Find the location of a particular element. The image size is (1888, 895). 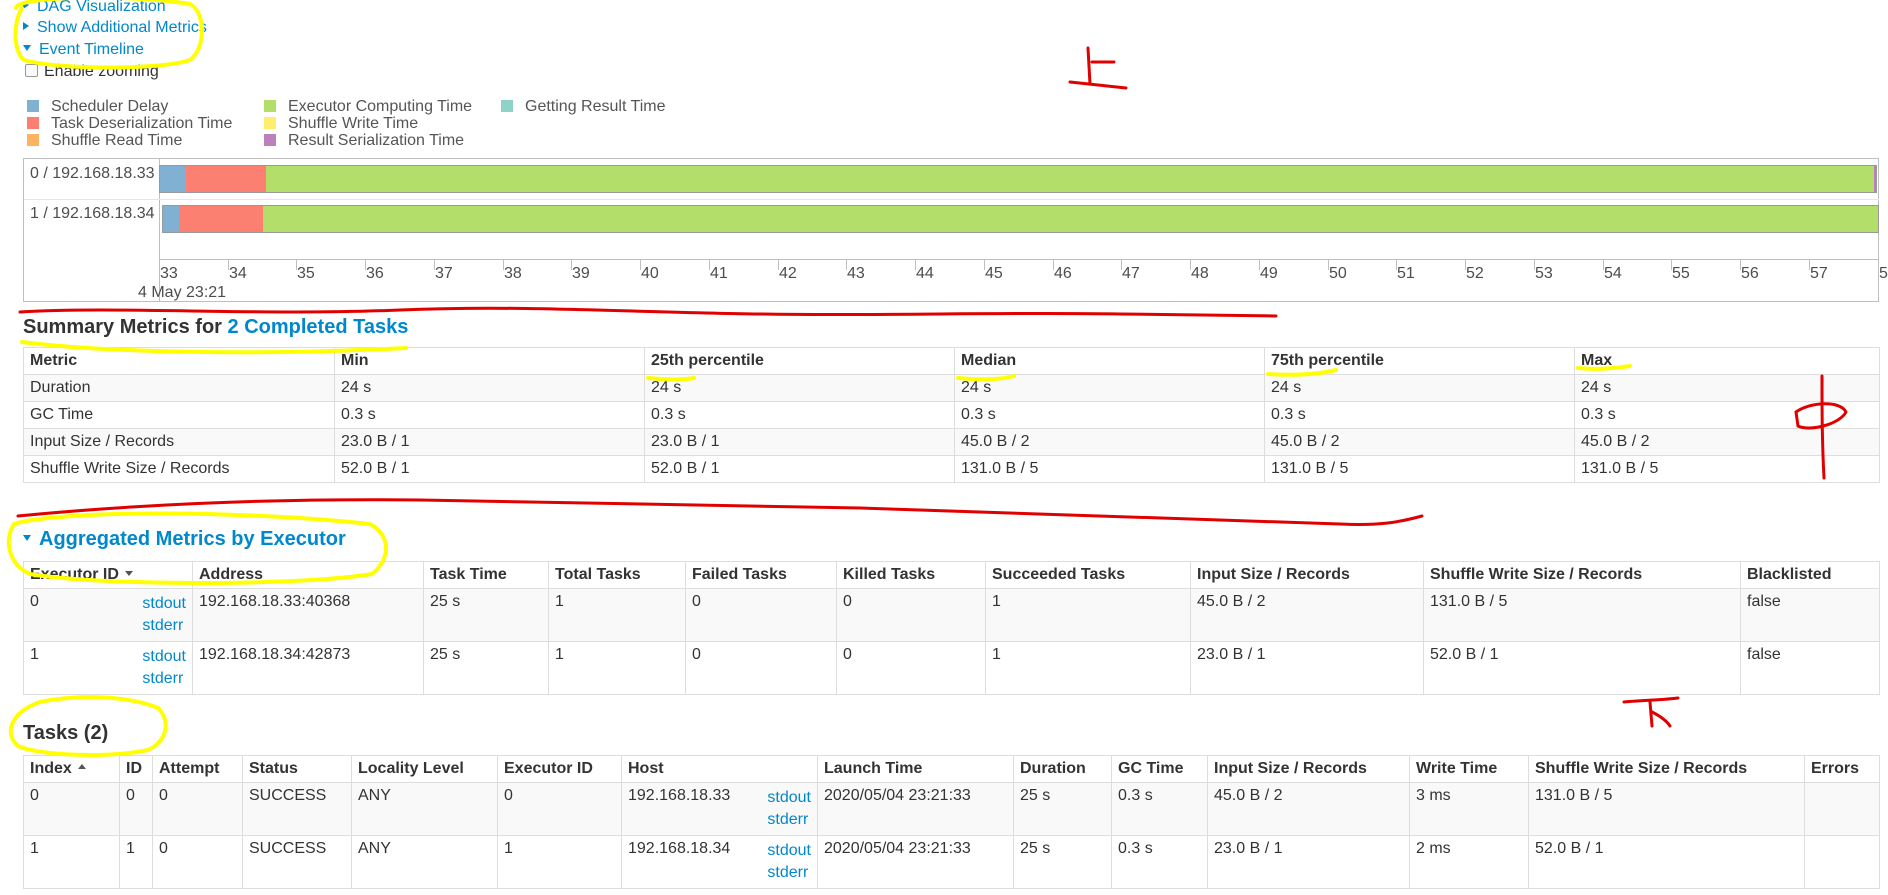

show-additional-metrics-label: Show Additional Metrics is located at coordinates (122, 27).